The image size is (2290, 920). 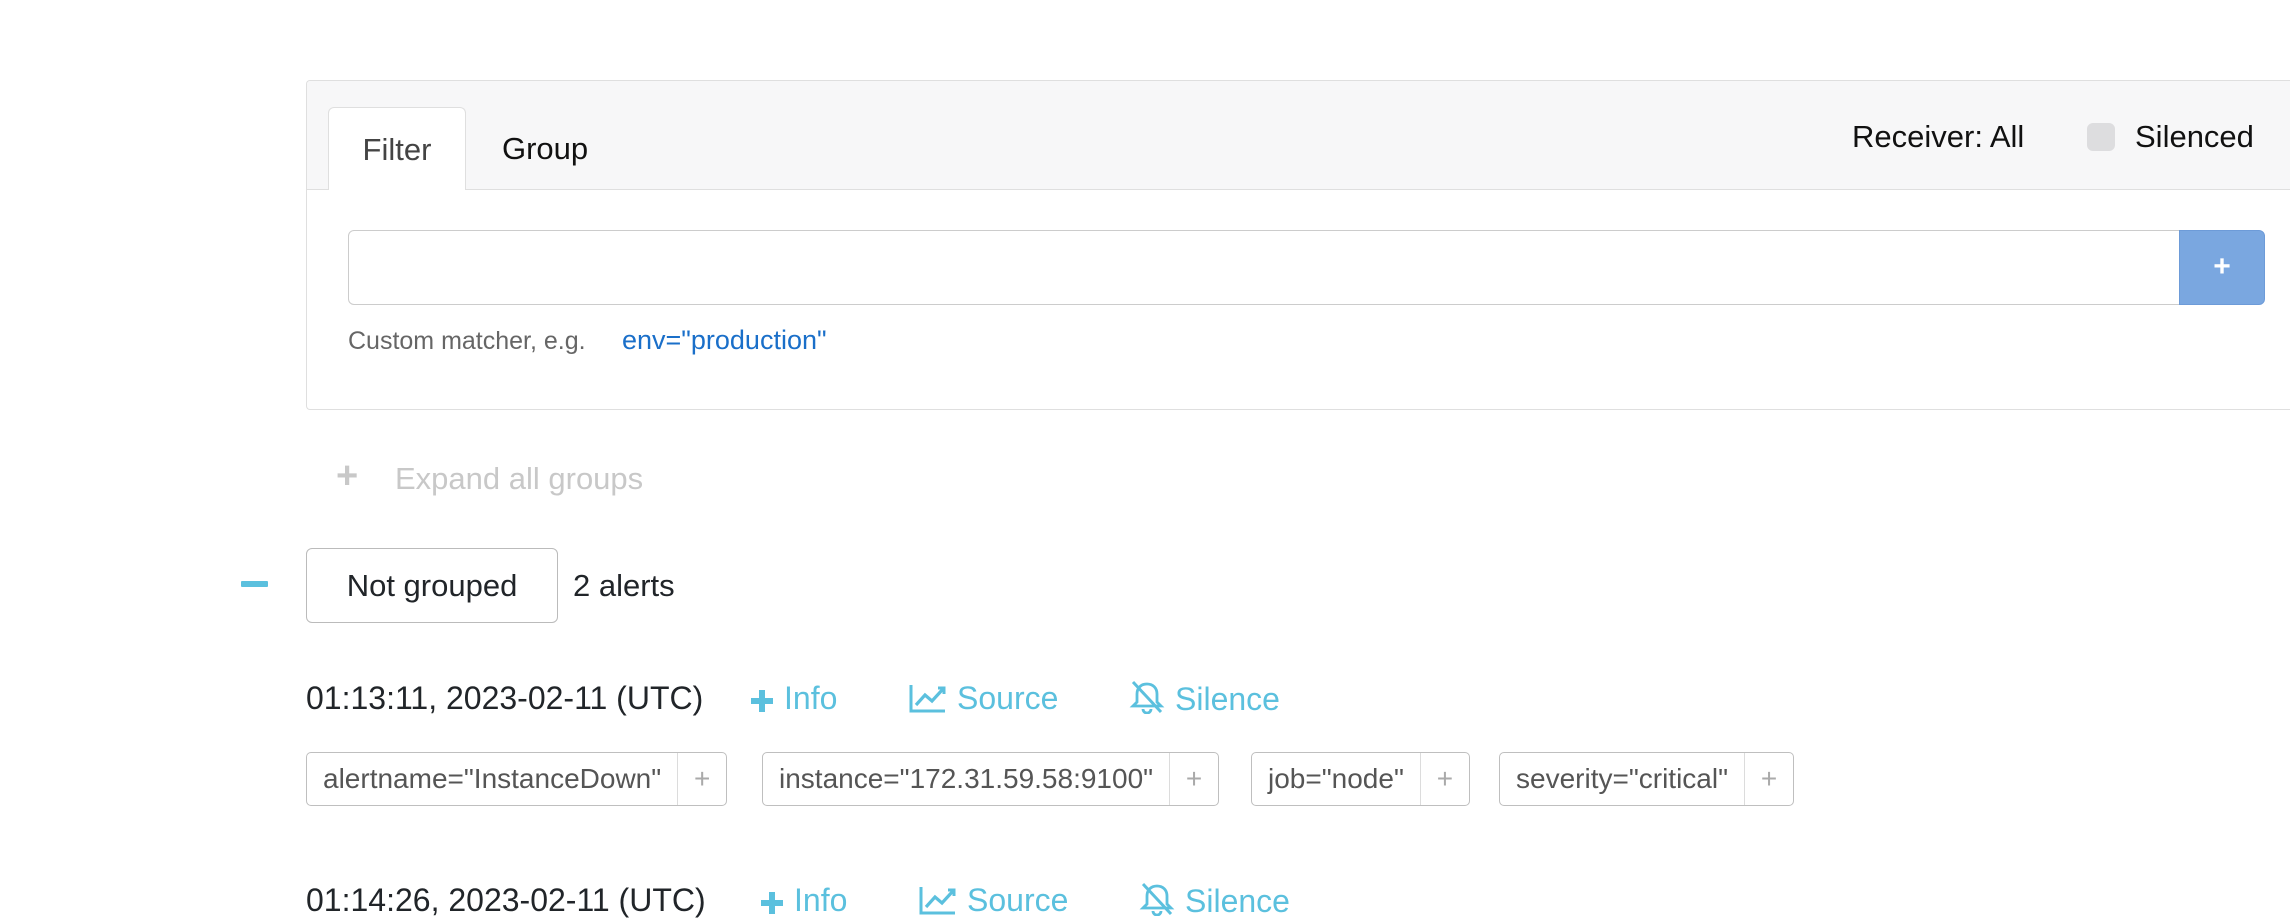 I want to click on label-text: alertname="InstanceDown", so click(x=492, y=778).